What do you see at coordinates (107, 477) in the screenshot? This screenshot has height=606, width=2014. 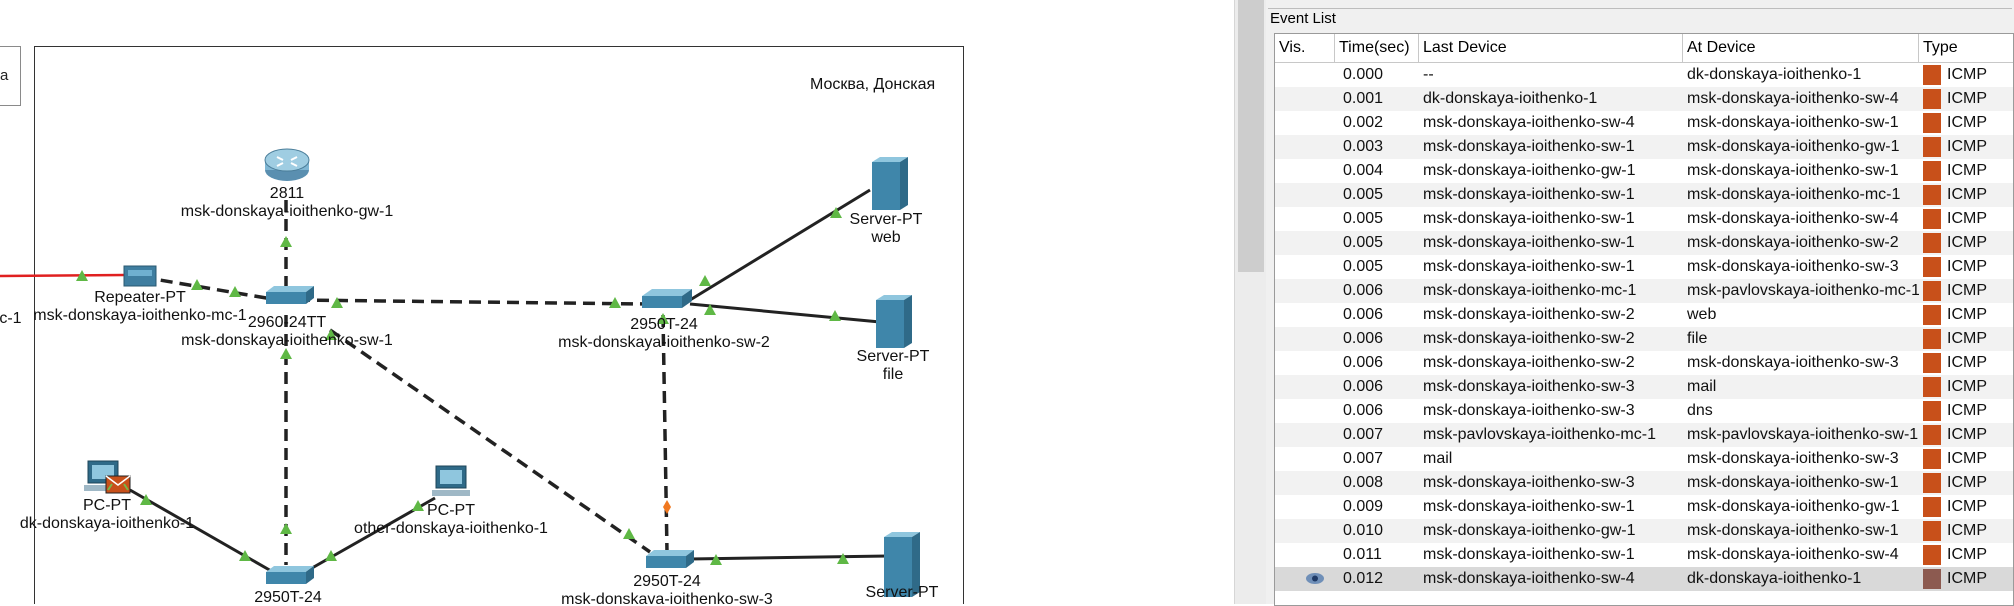 I see `pc-envelope-icon` at bounding box center [107, 477].